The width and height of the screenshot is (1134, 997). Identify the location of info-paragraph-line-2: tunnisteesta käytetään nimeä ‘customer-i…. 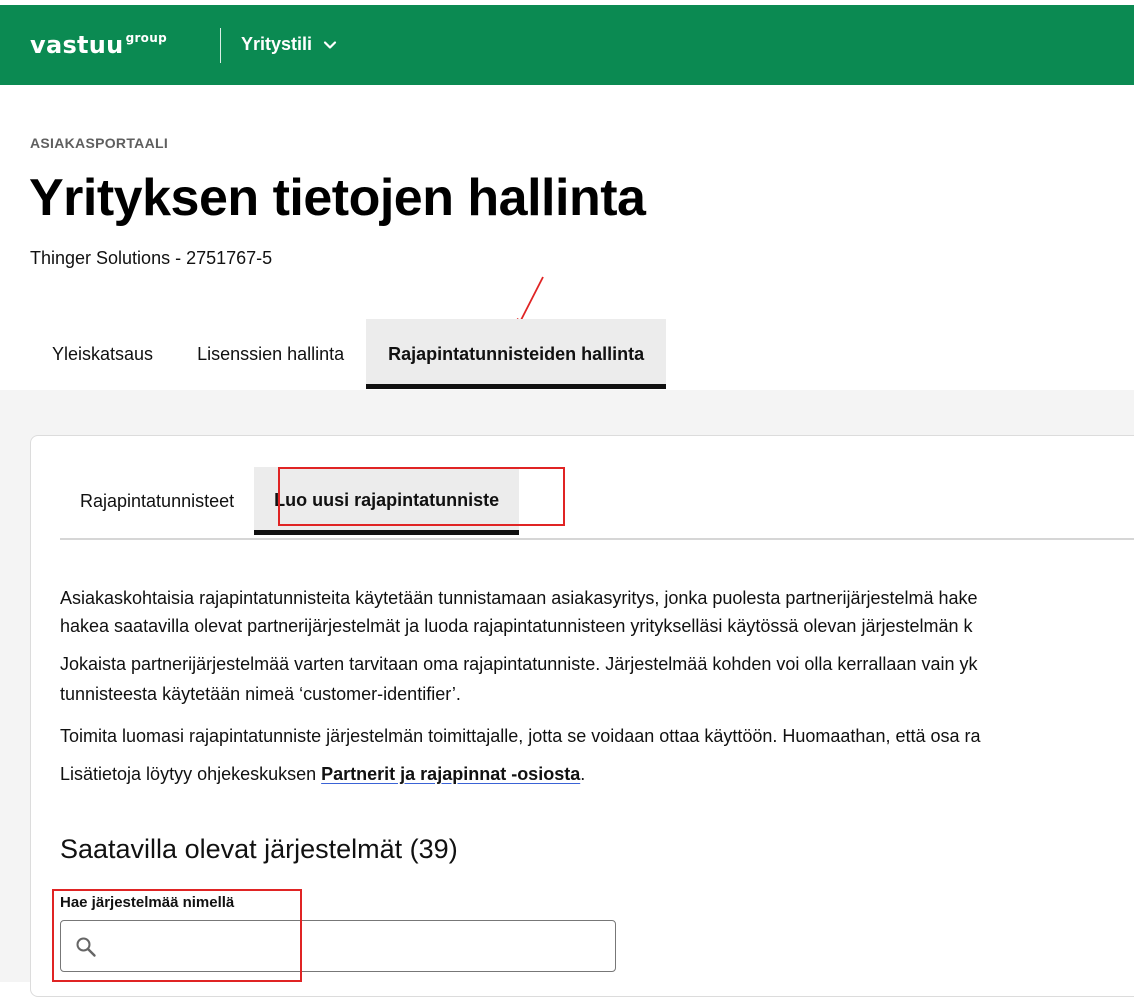
(260, 694).